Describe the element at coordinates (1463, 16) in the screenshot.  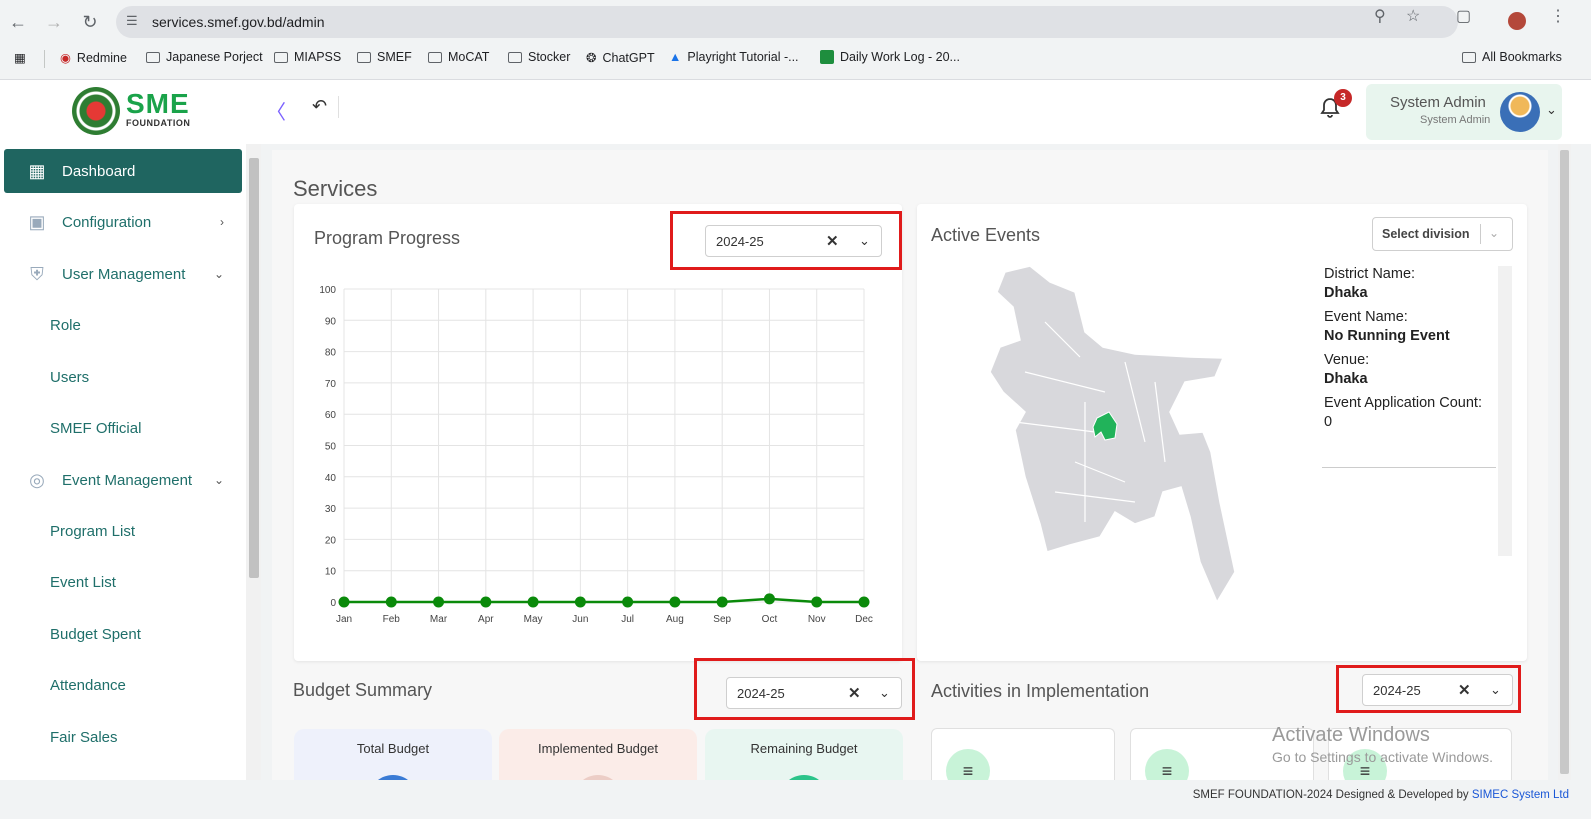
I see `extensions-icon: ▢` at that location.